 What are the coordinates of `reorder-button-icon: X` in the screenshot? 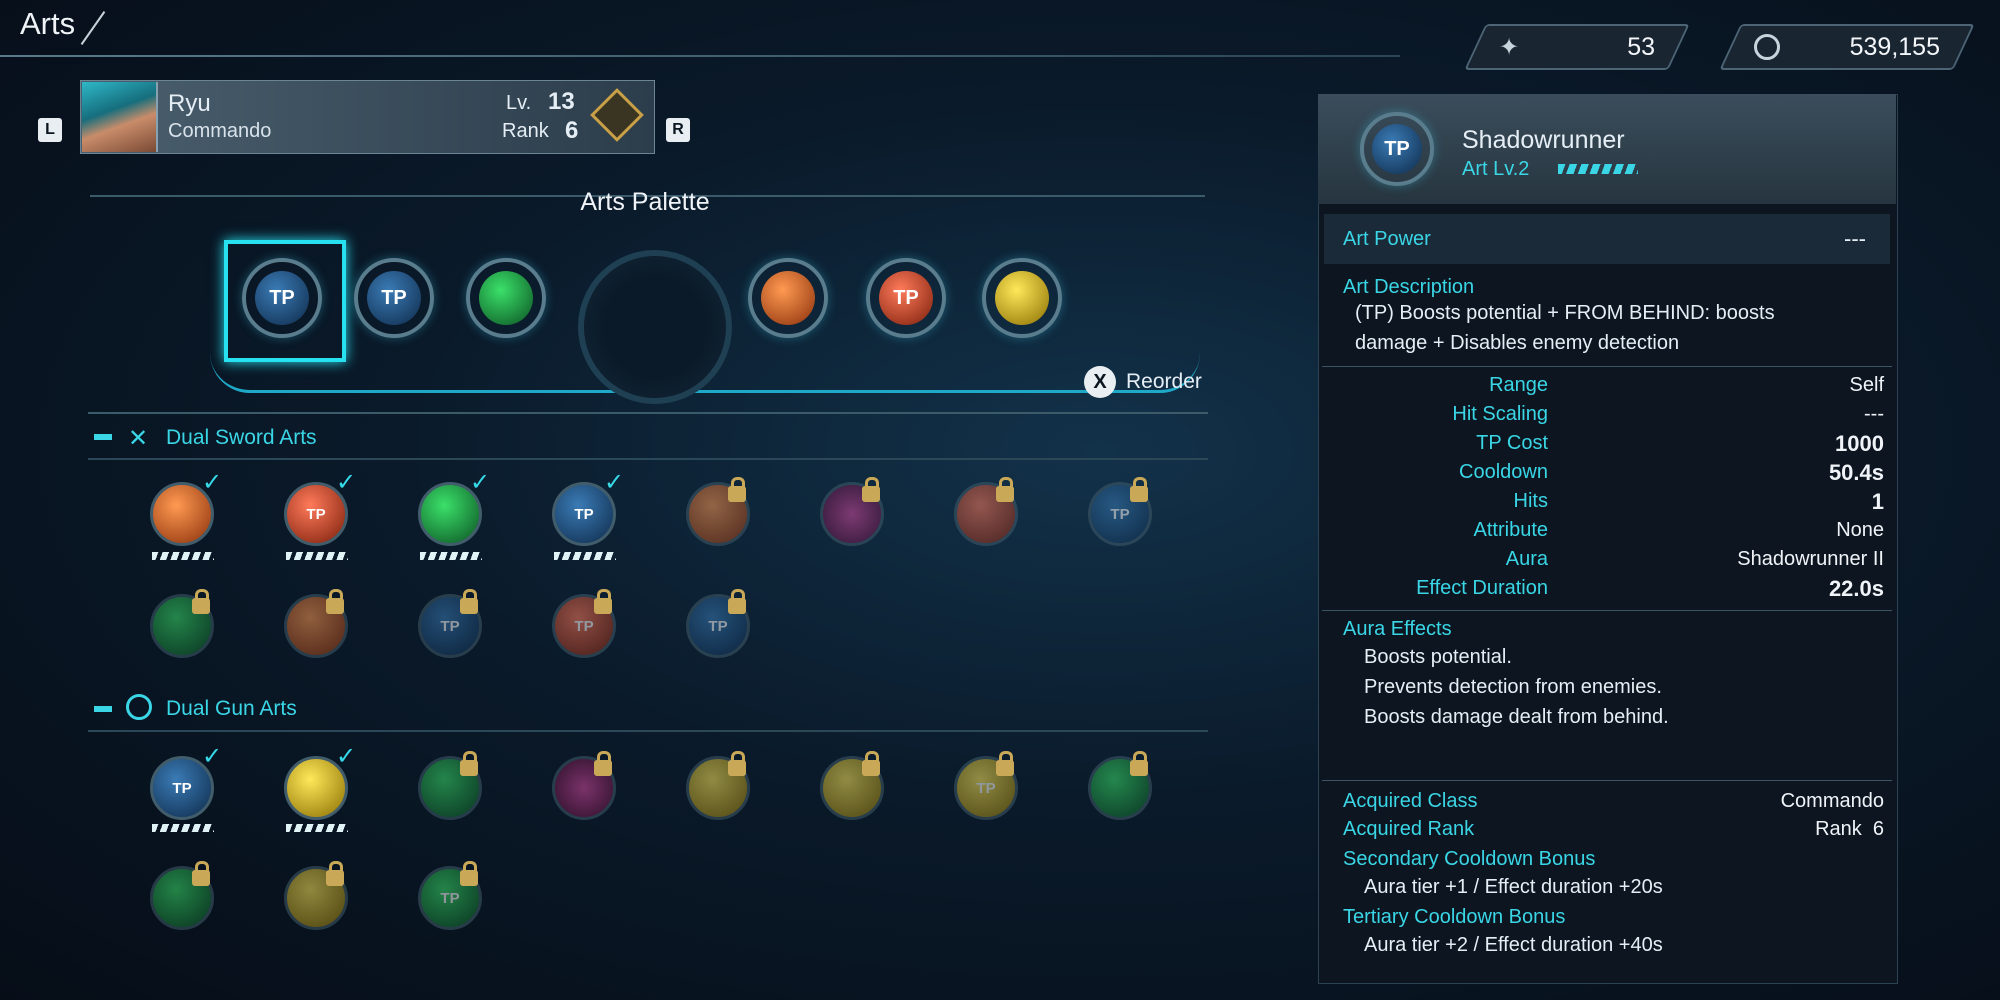 It's located at (1100, 382).